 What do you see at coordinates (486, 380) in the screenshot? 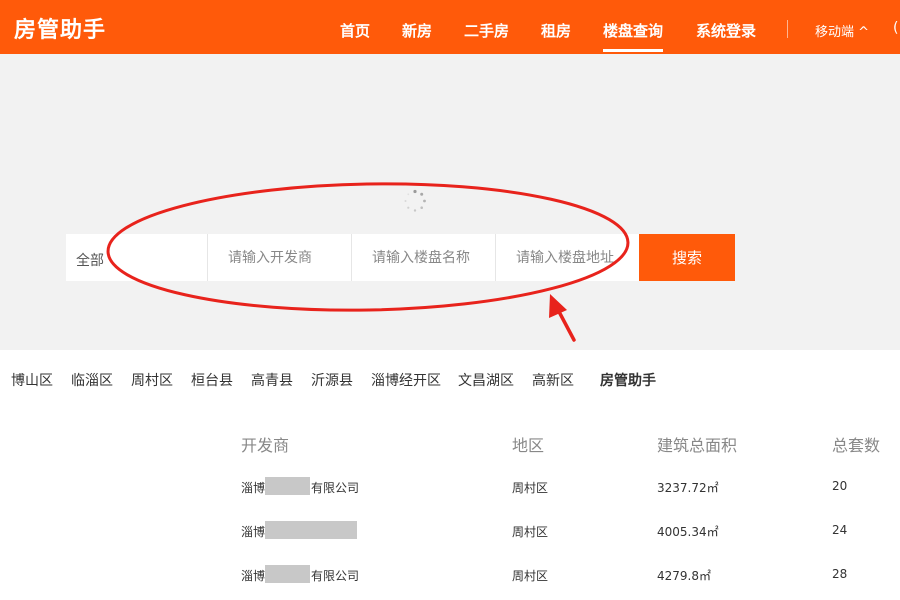
I see `district-wenchanghu: 文昌湖区` at bounding box center [486, 380].